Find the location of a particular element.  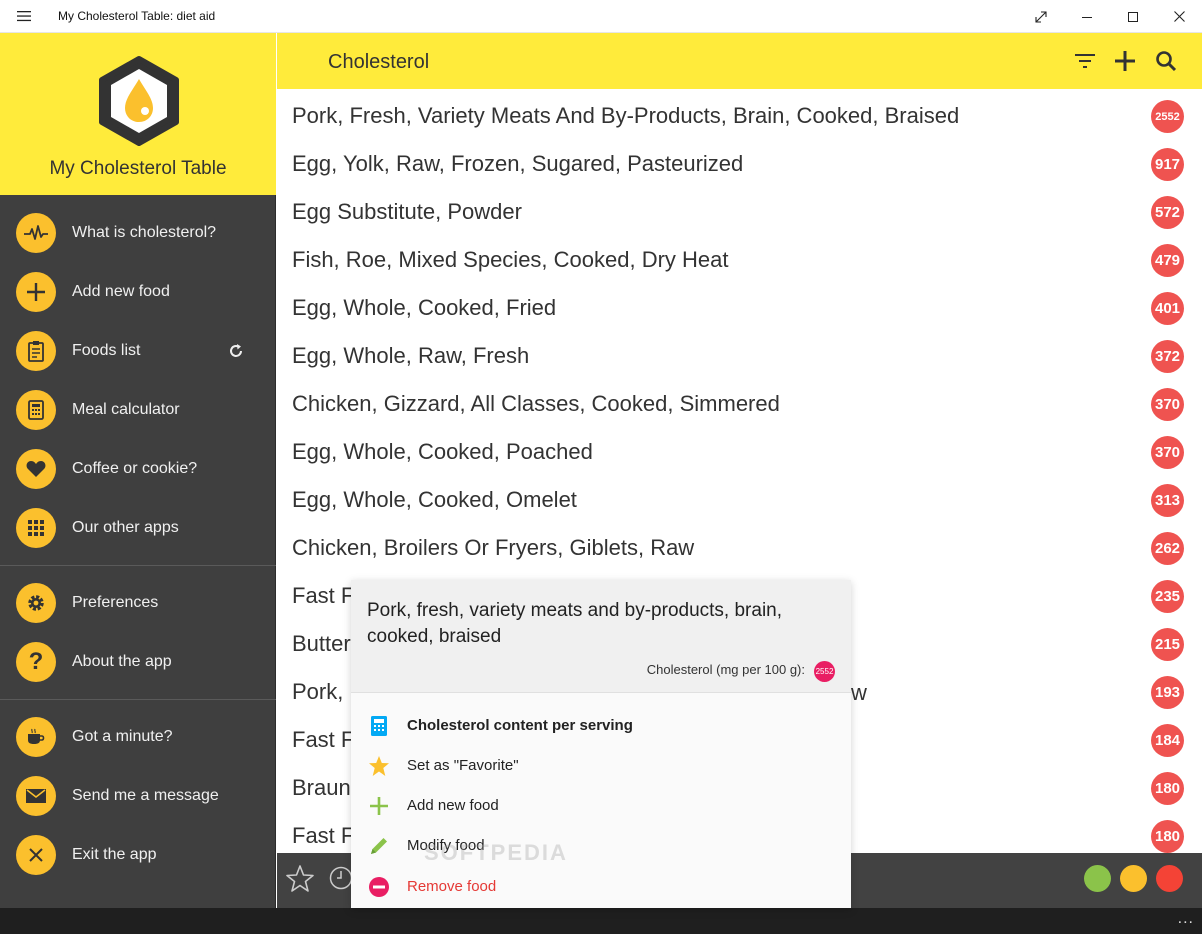

underlying-text-fragment: w is located at coordinates (859, 692).